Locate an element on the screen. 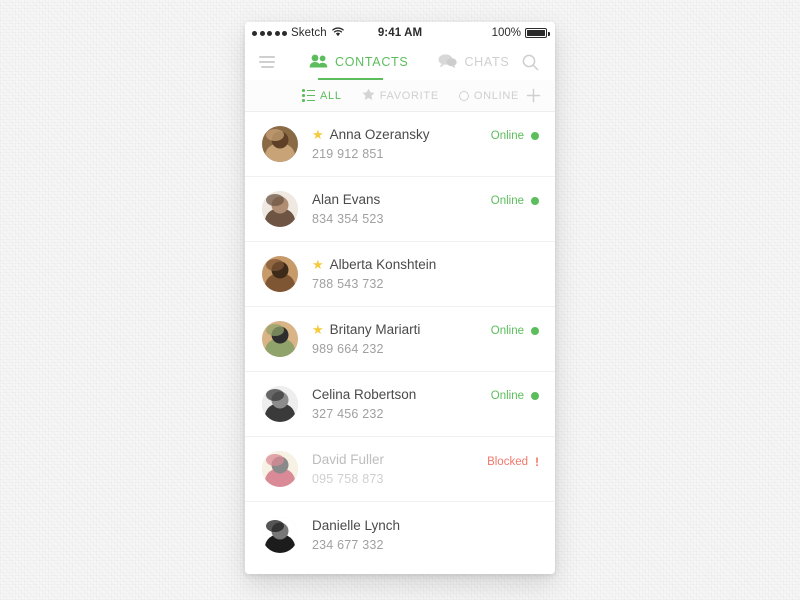 The height and width of the screenshot is (600, 800). active-tab-underline is located at coordinates (350, 78).